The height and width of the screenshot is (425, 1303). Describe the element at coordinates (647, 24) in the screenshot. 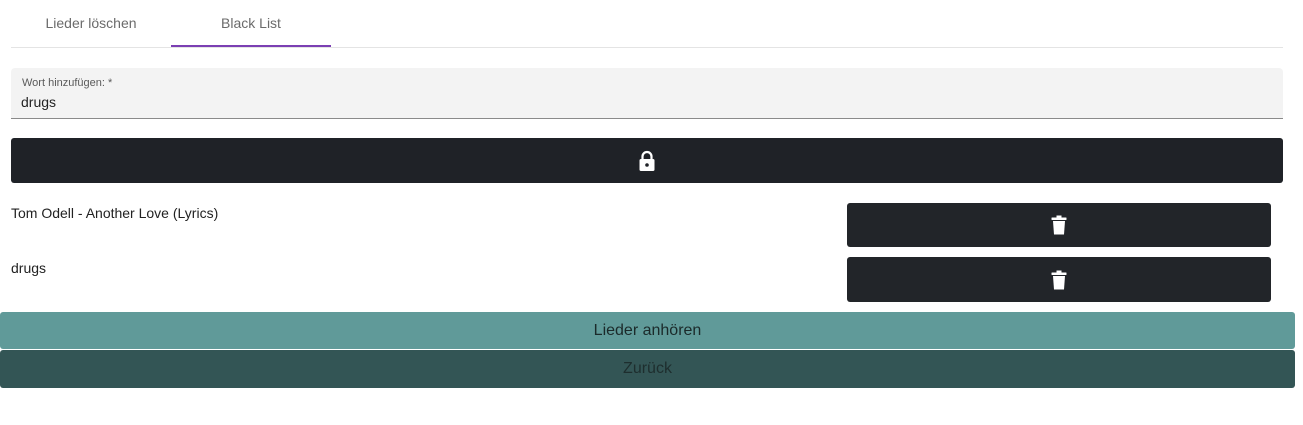

I see `tab-bar: Lieder löschen Black List` at that location.